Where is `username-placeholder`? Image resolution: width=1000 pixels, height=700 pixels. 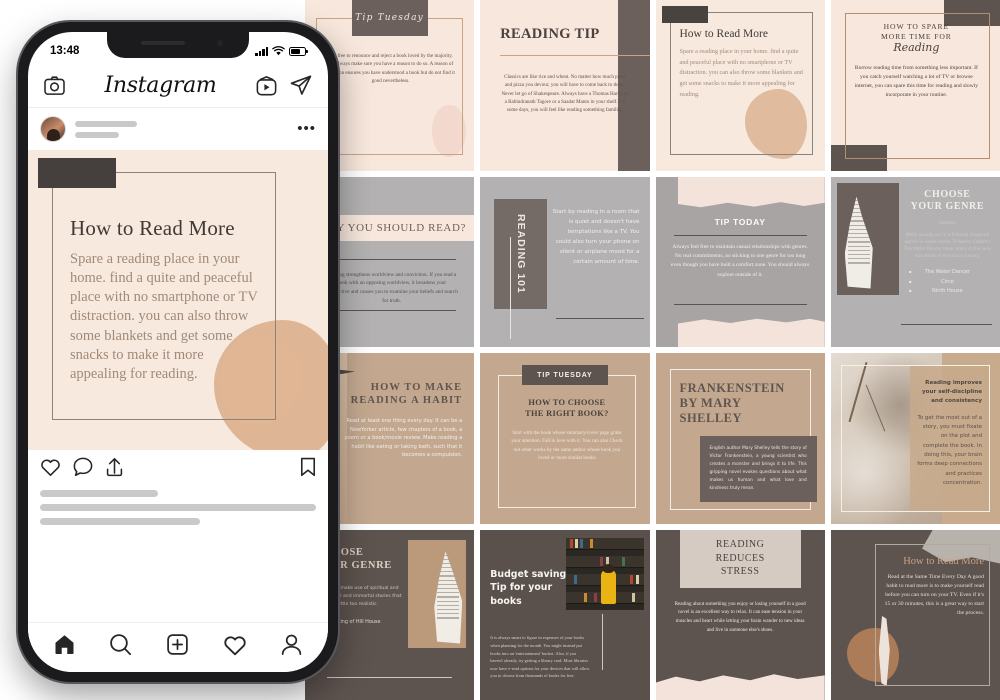 username-placeholder is located at coordinates (181, 129).